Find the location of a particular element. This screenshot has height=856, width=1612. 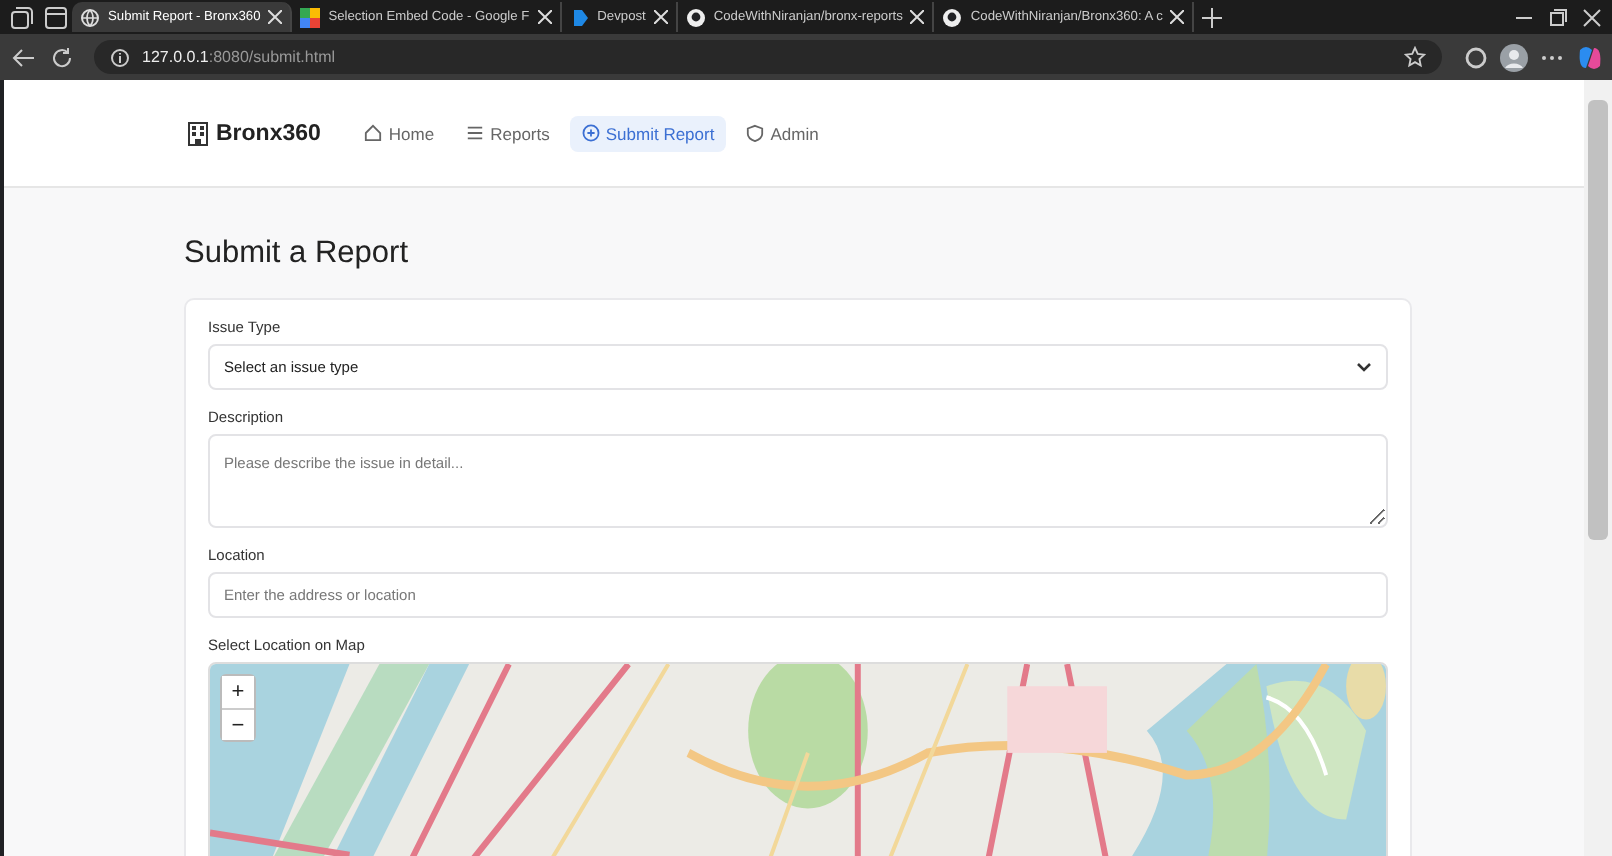

nav-link: Reports is located at coordinates (508, 133).